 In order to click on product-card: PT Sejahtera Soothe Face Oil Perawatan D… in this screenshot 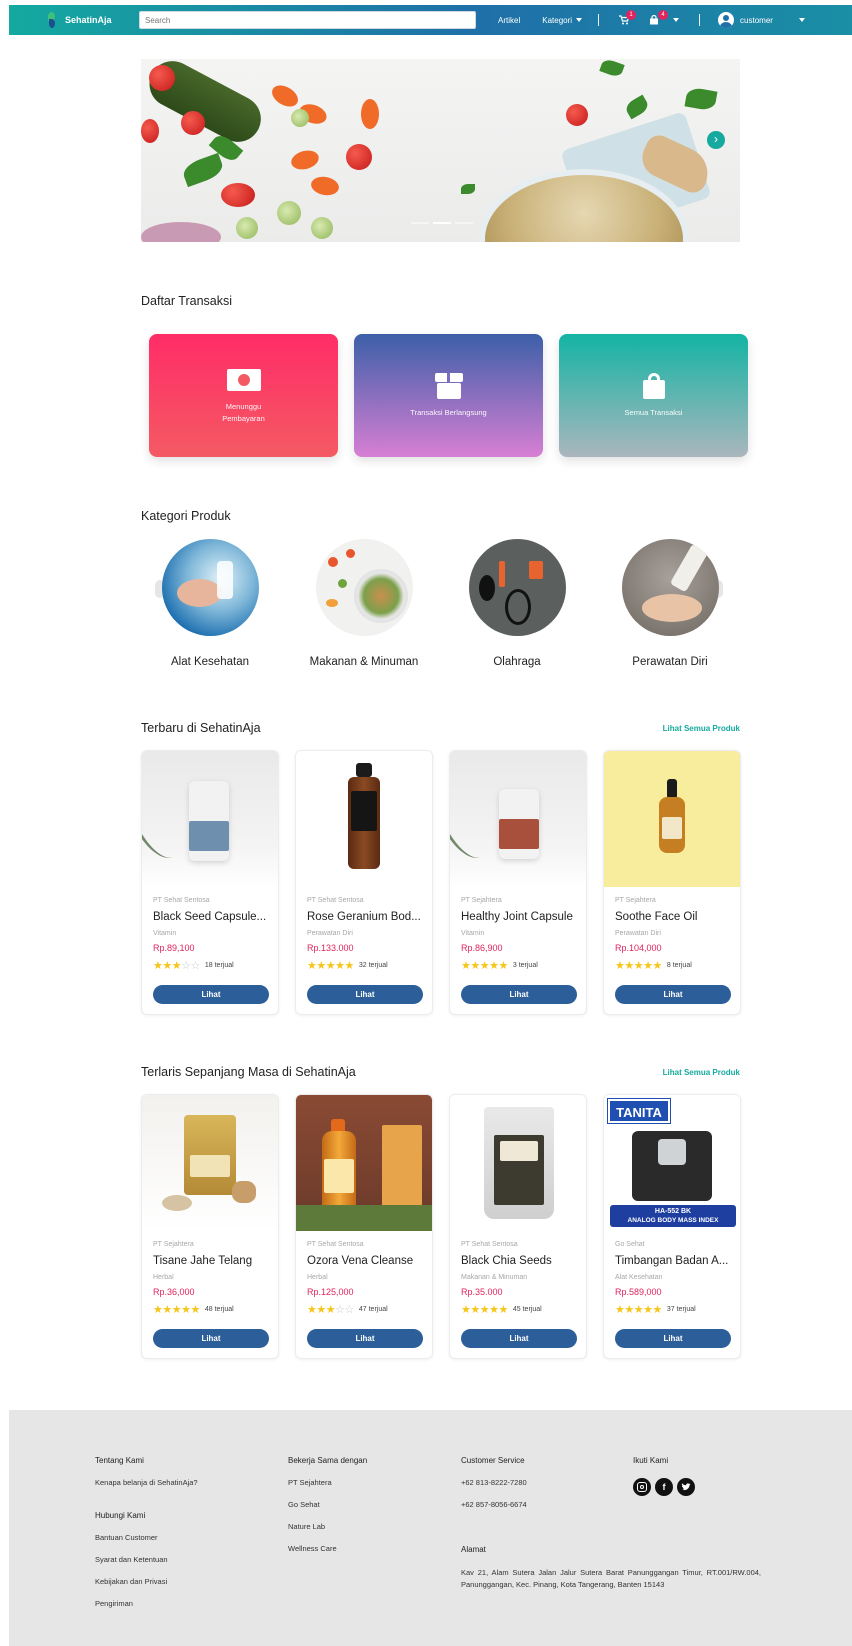, I will do `click(672, 882)`.